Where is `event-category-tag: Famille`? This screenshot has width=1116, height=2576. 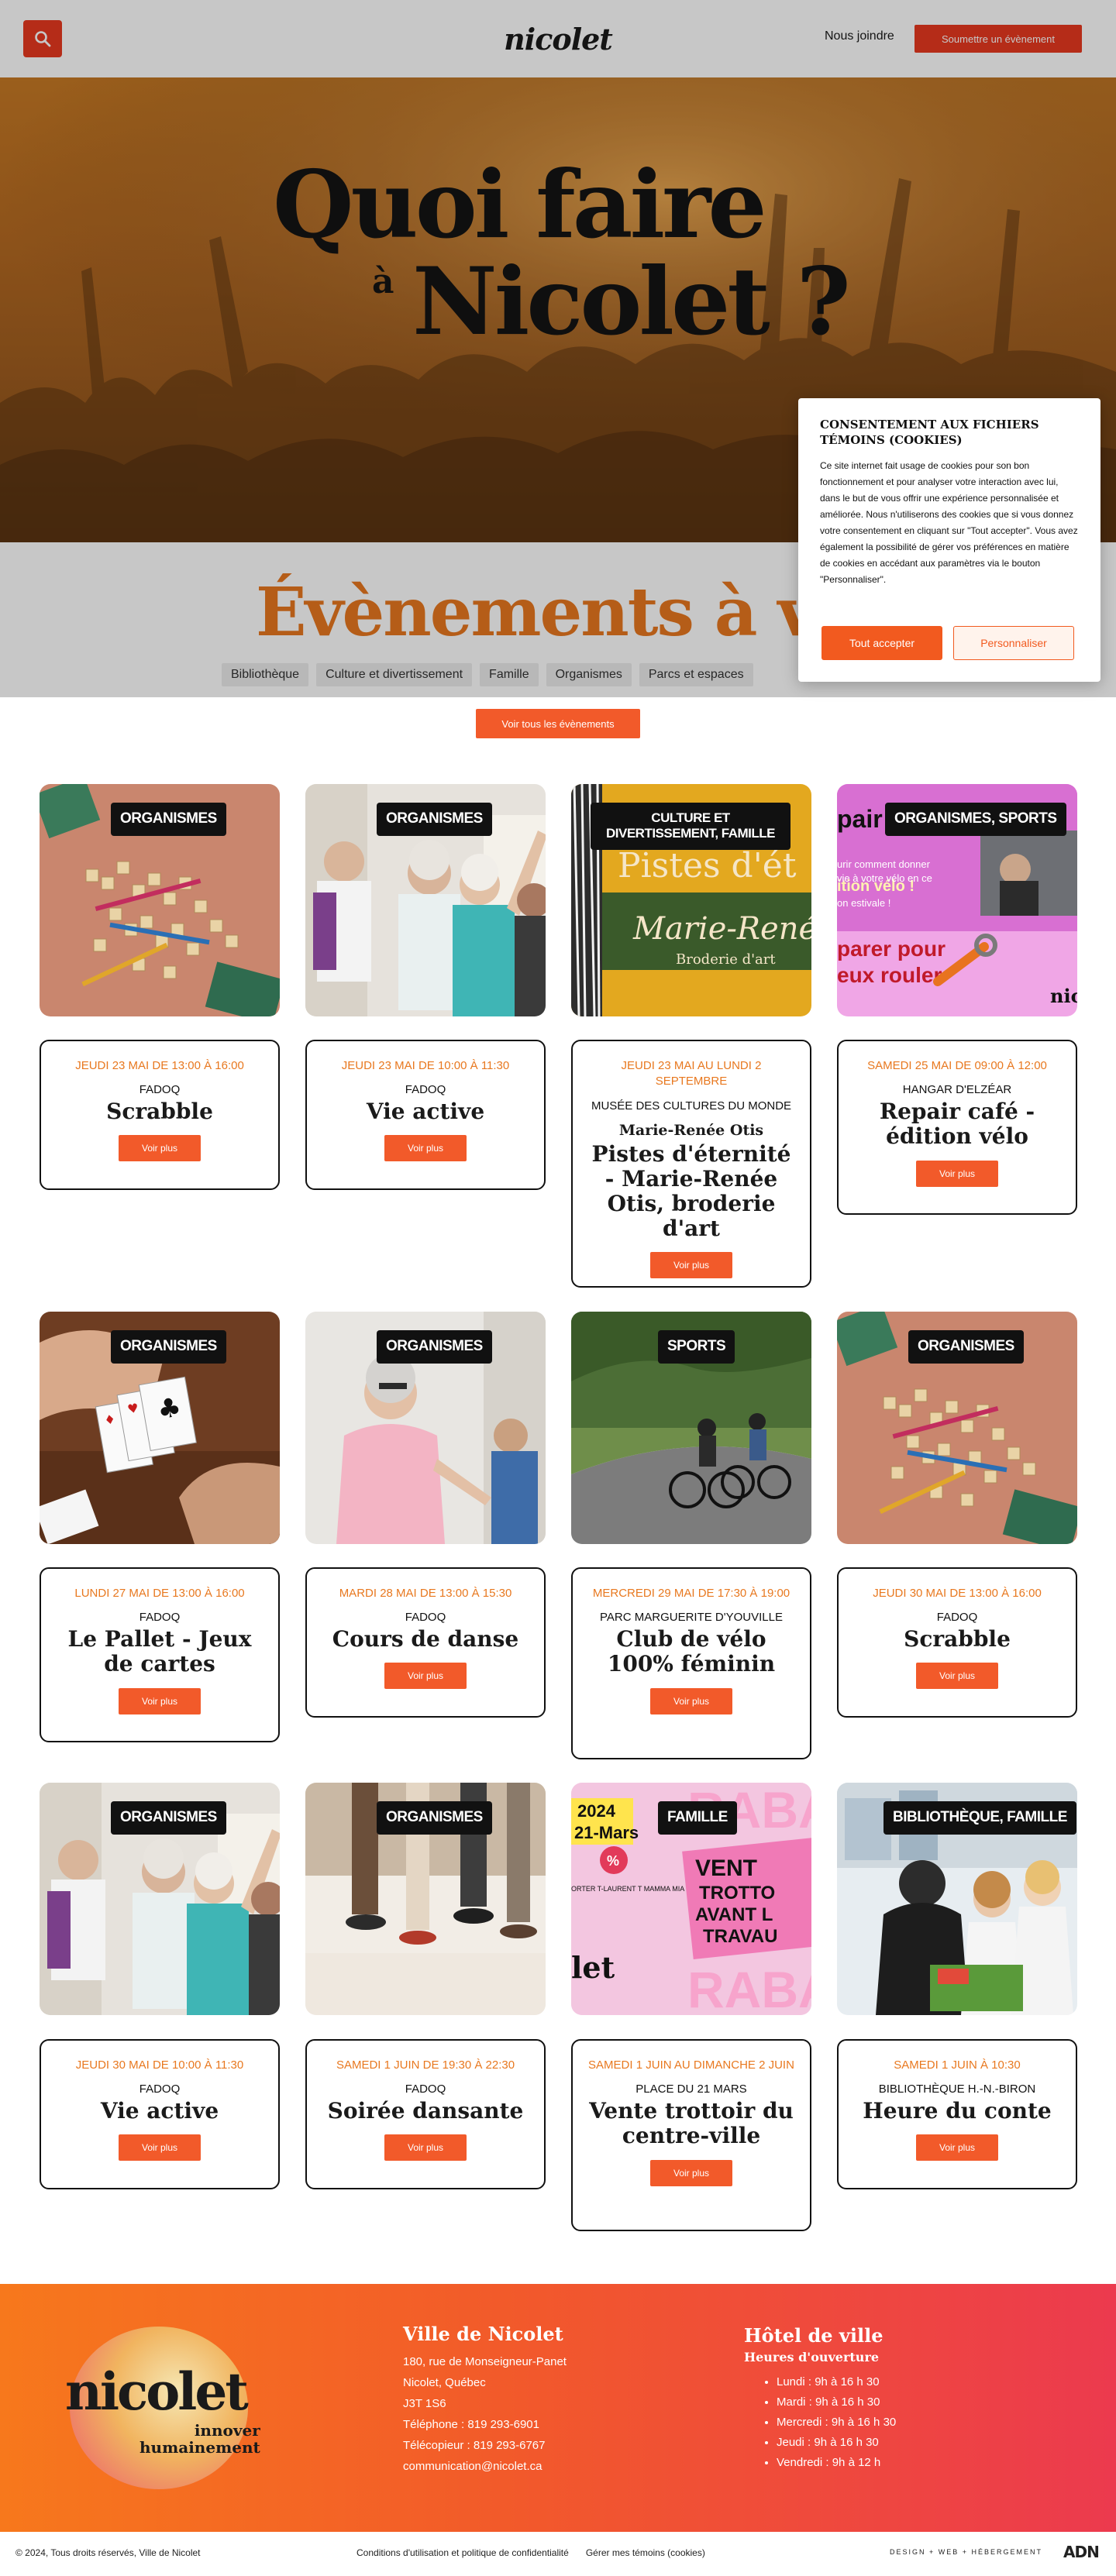
event-category-tag: Famille is located at coordinates (697, 1818).